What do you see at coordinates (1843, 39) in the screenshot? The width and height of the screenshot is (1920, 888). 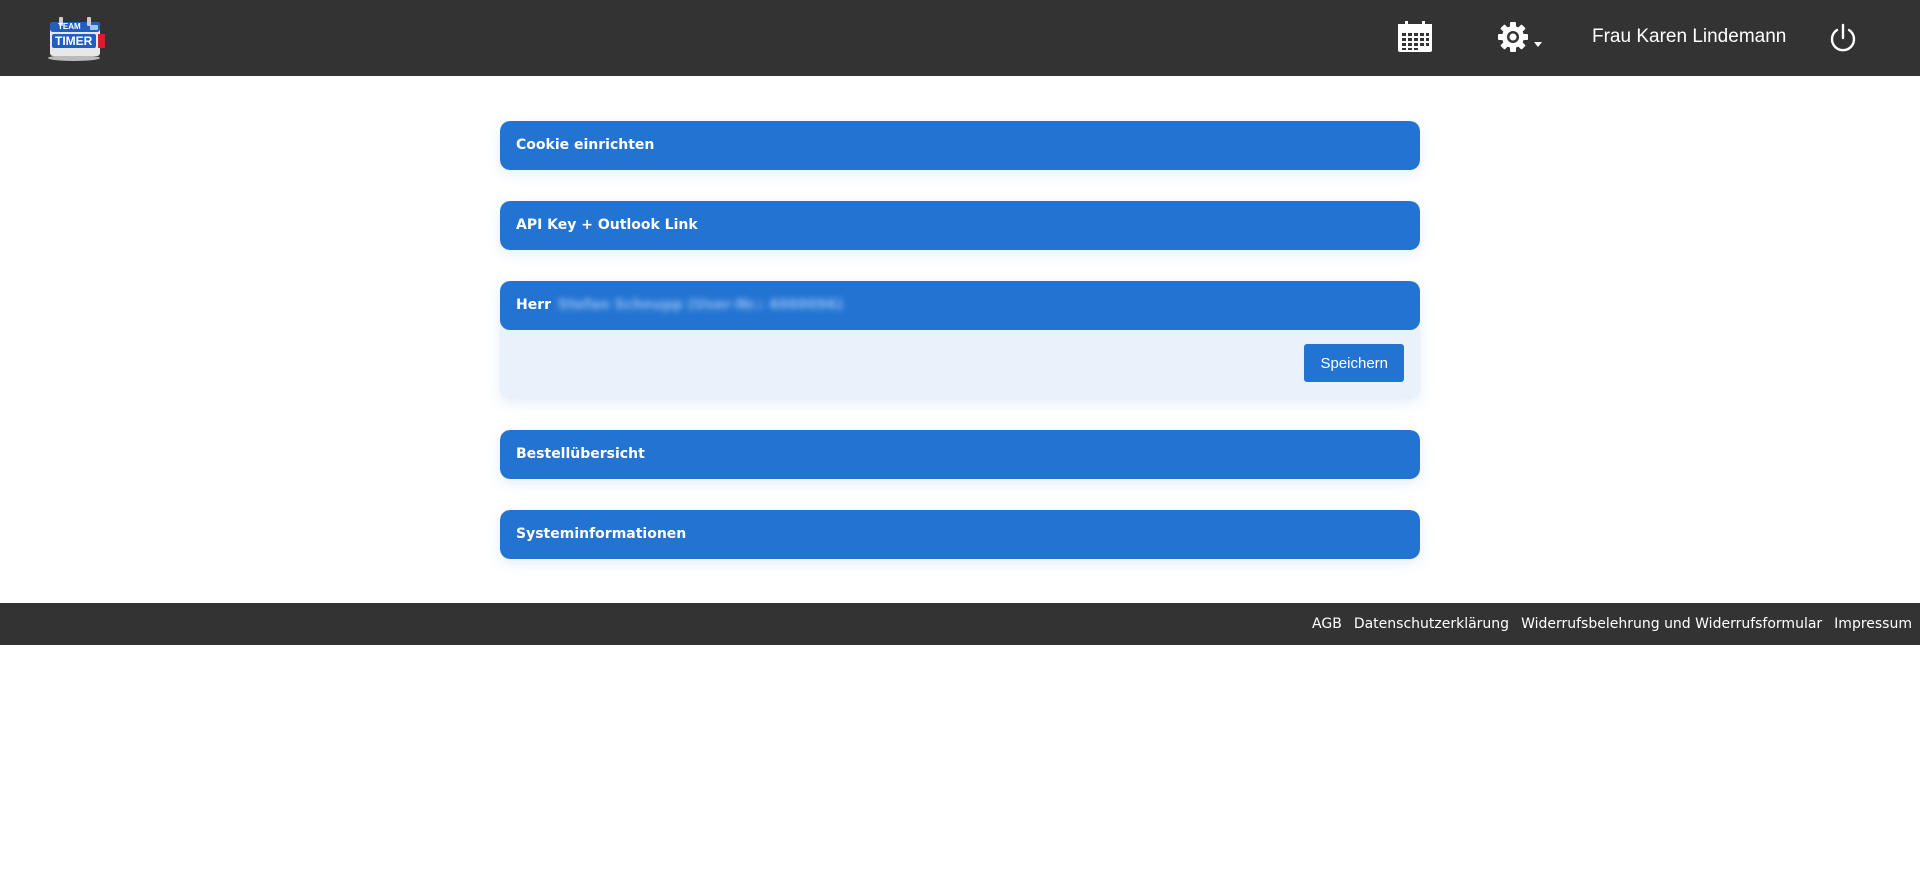 I see `power-icon` at bounding box center [1843, 39].